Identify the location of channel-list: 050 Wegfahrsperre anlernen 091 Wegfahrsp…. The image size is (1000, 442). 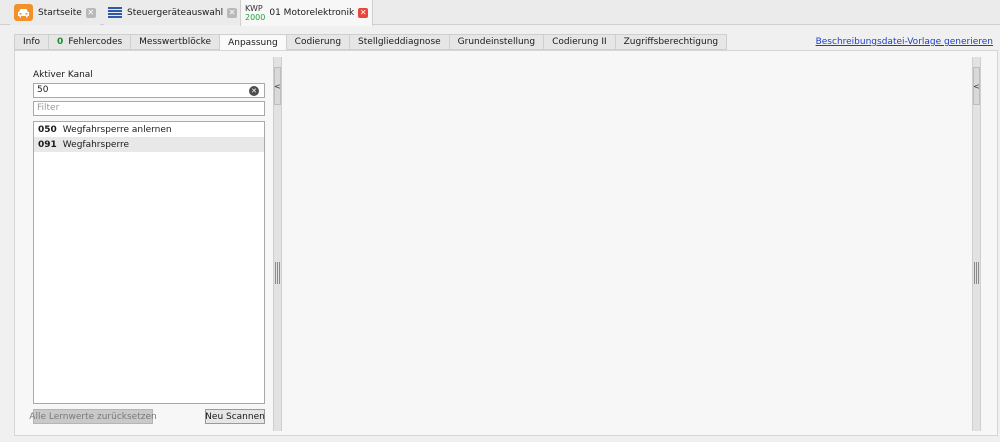
(149, 262).